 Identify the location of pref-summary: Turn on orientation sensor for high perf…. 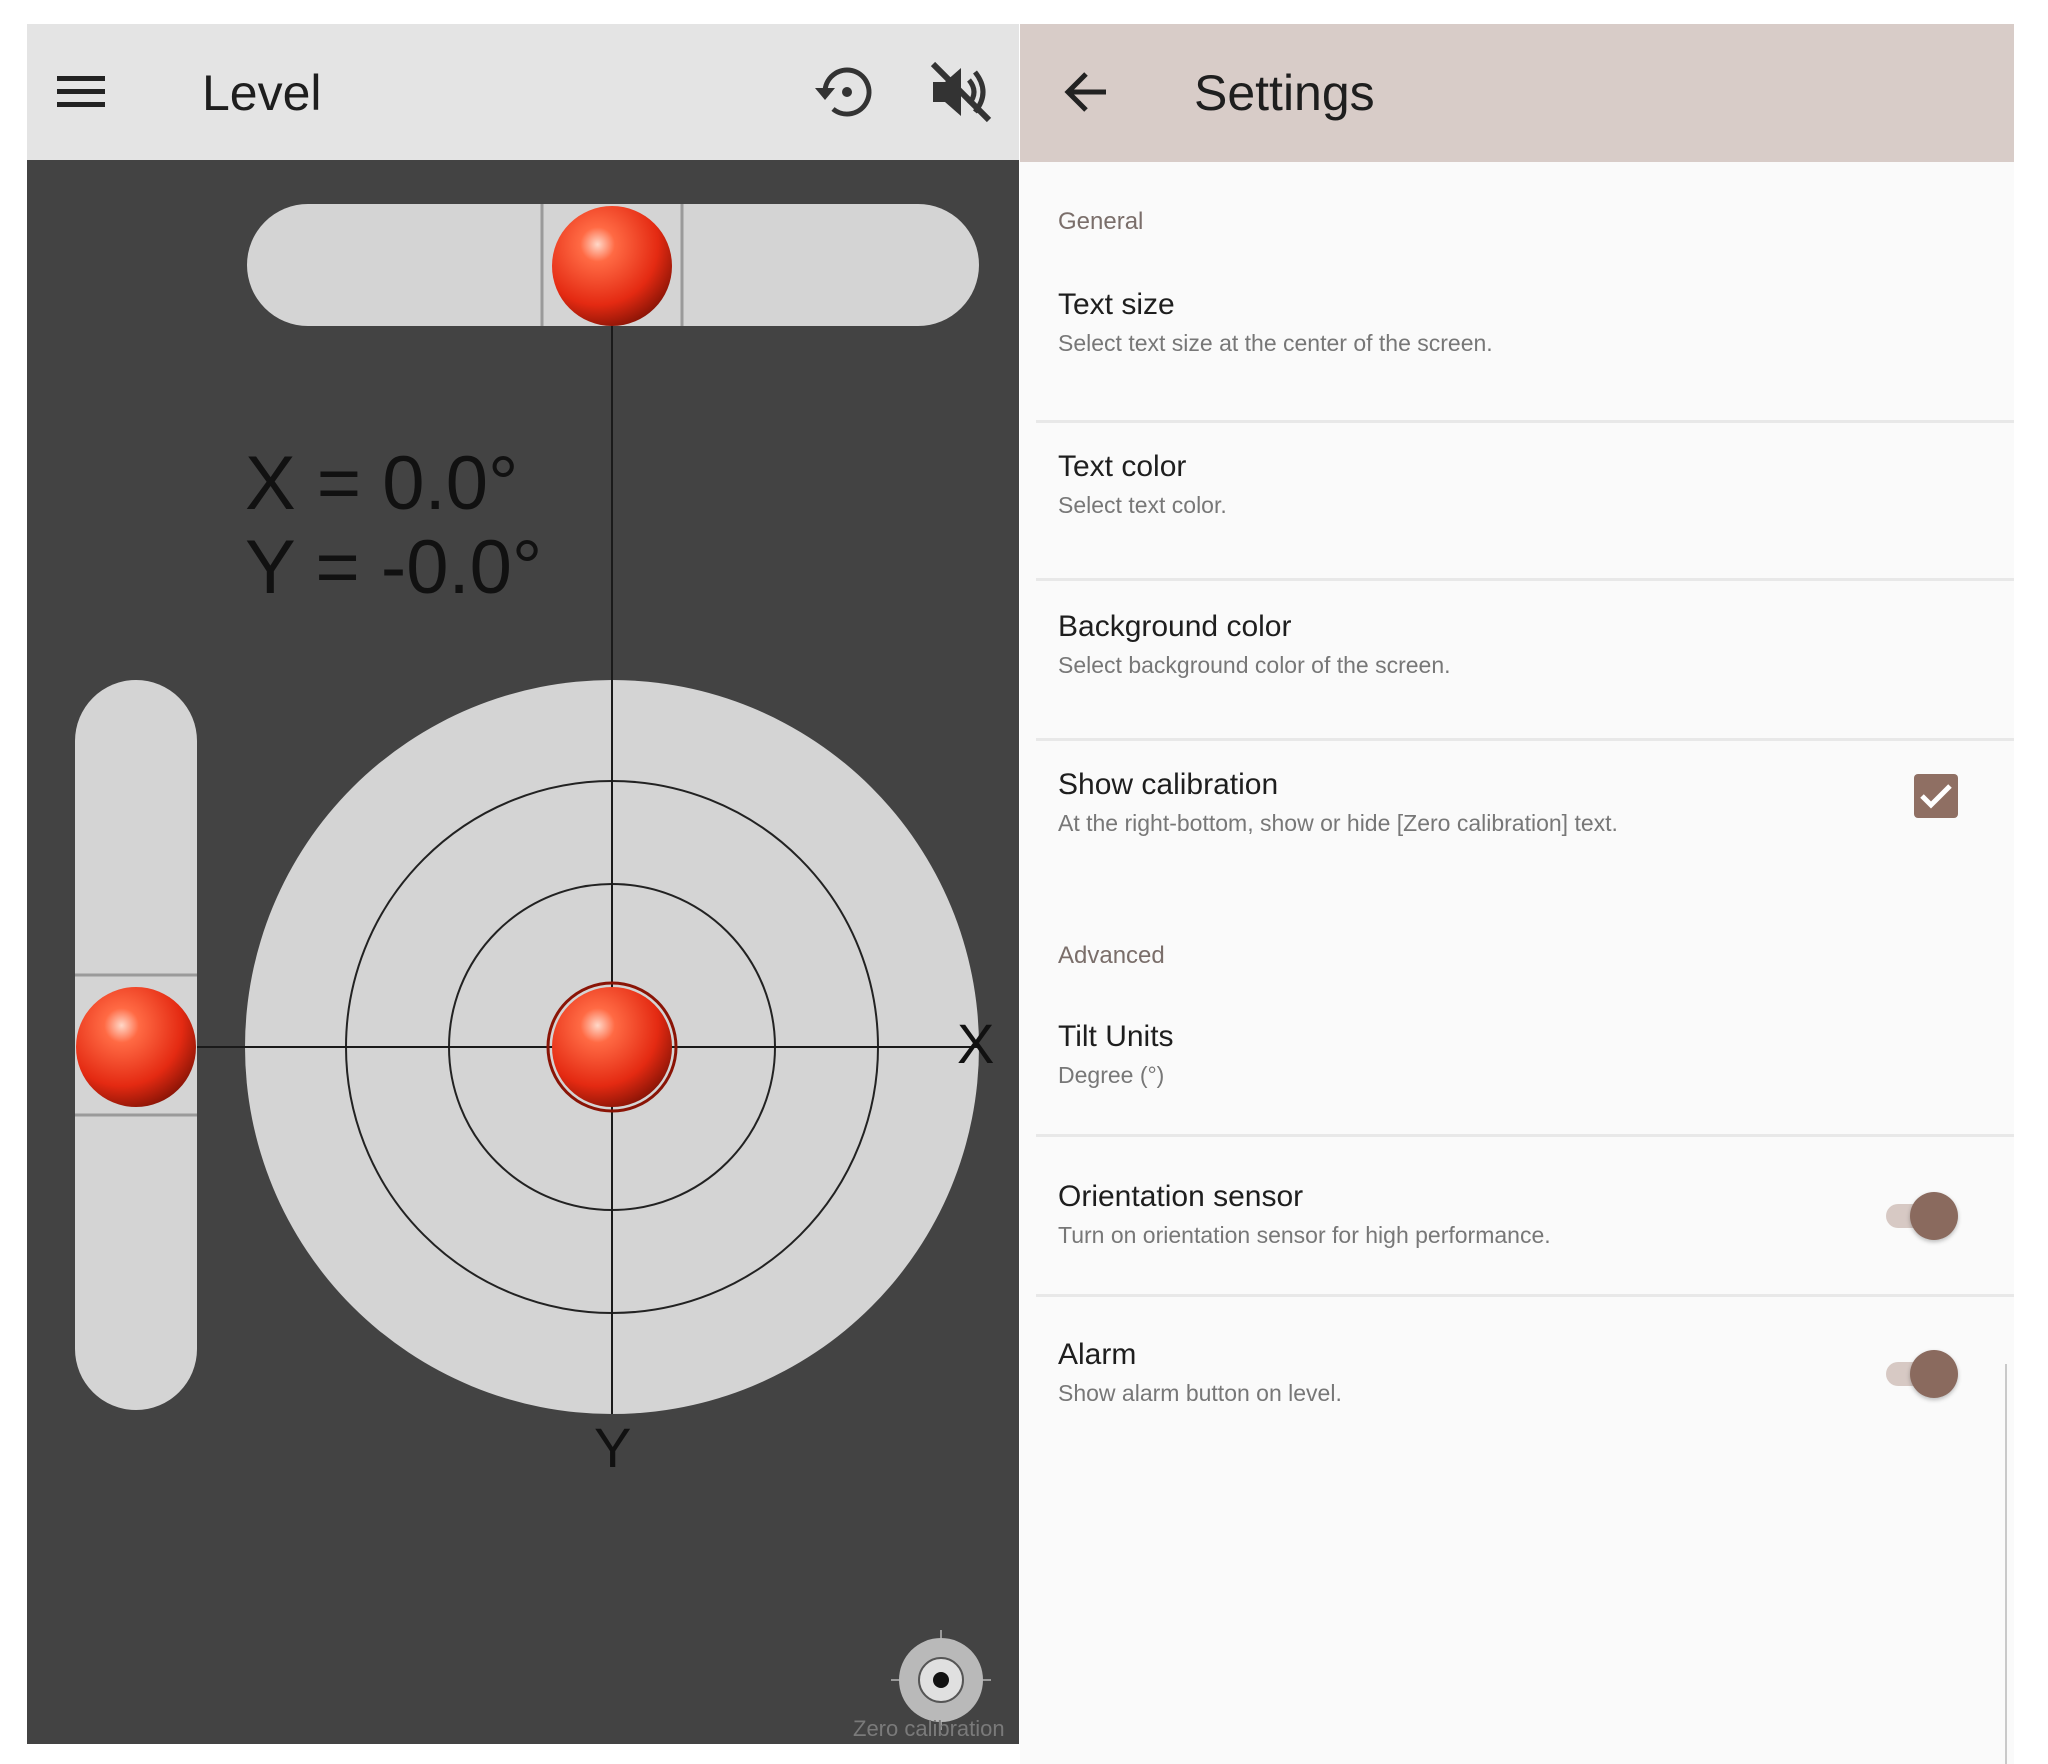
(1304, 1235).